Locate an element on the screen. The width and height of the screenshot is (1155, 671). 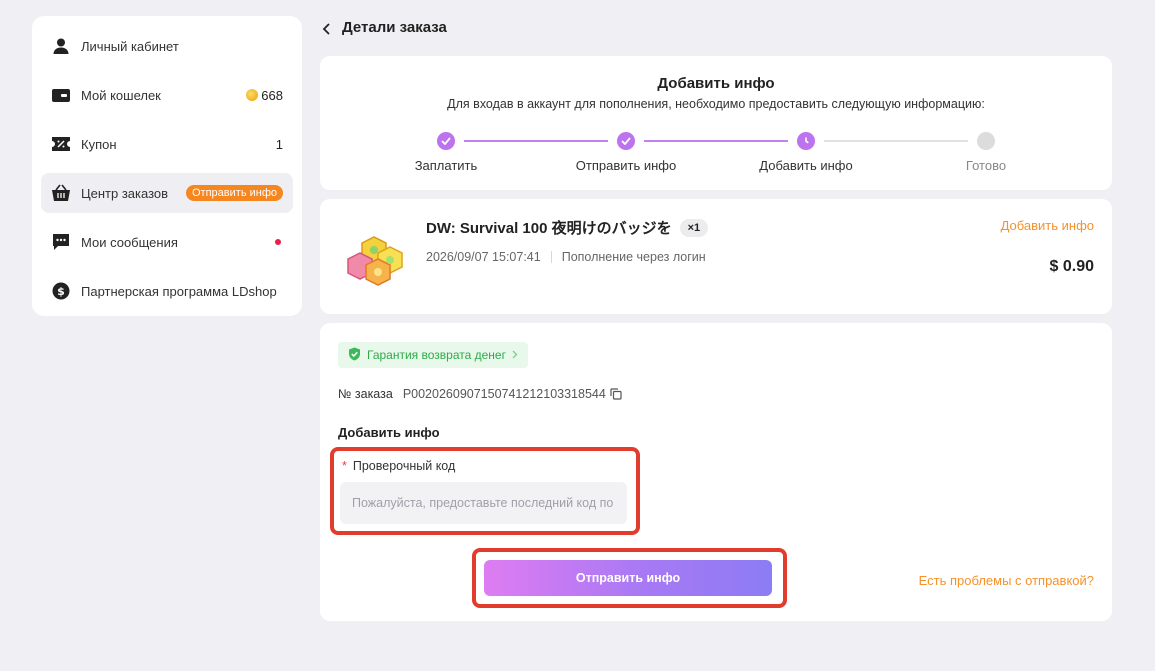
sidebar-item-label: Центр заказов is located at coordinates (125, 193).